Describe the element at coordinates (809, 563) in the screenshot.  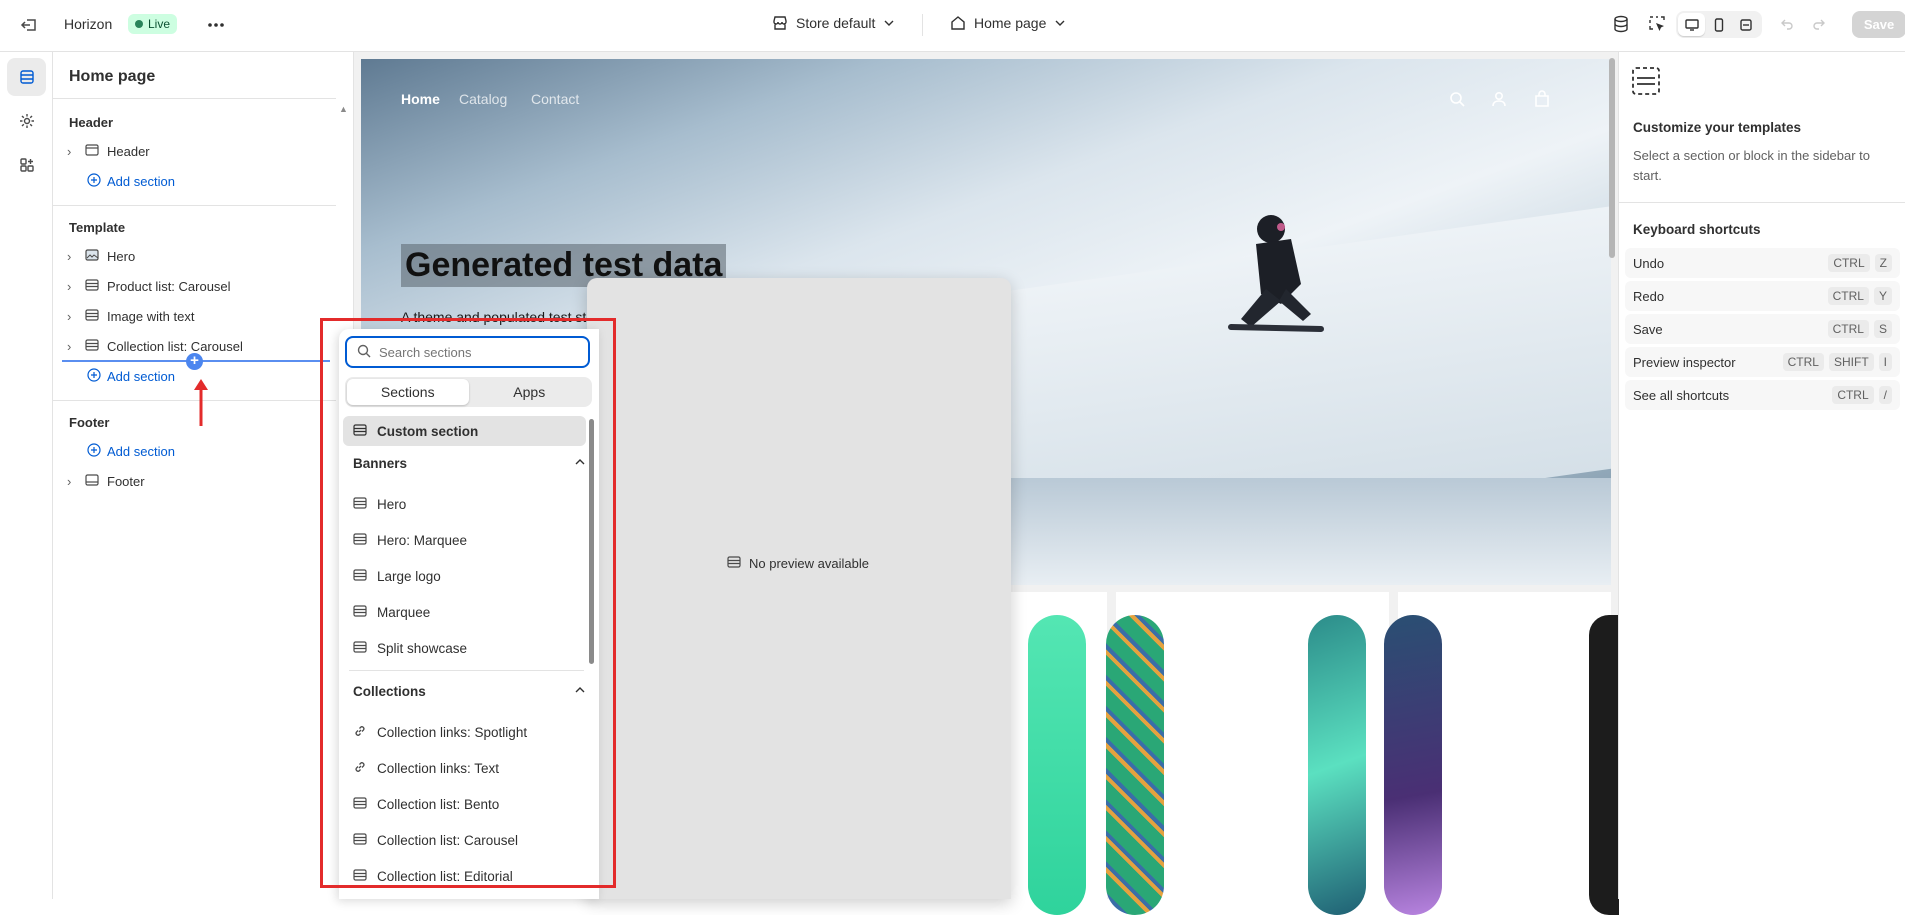
I see `no-preview-label: No preview available` at that location.